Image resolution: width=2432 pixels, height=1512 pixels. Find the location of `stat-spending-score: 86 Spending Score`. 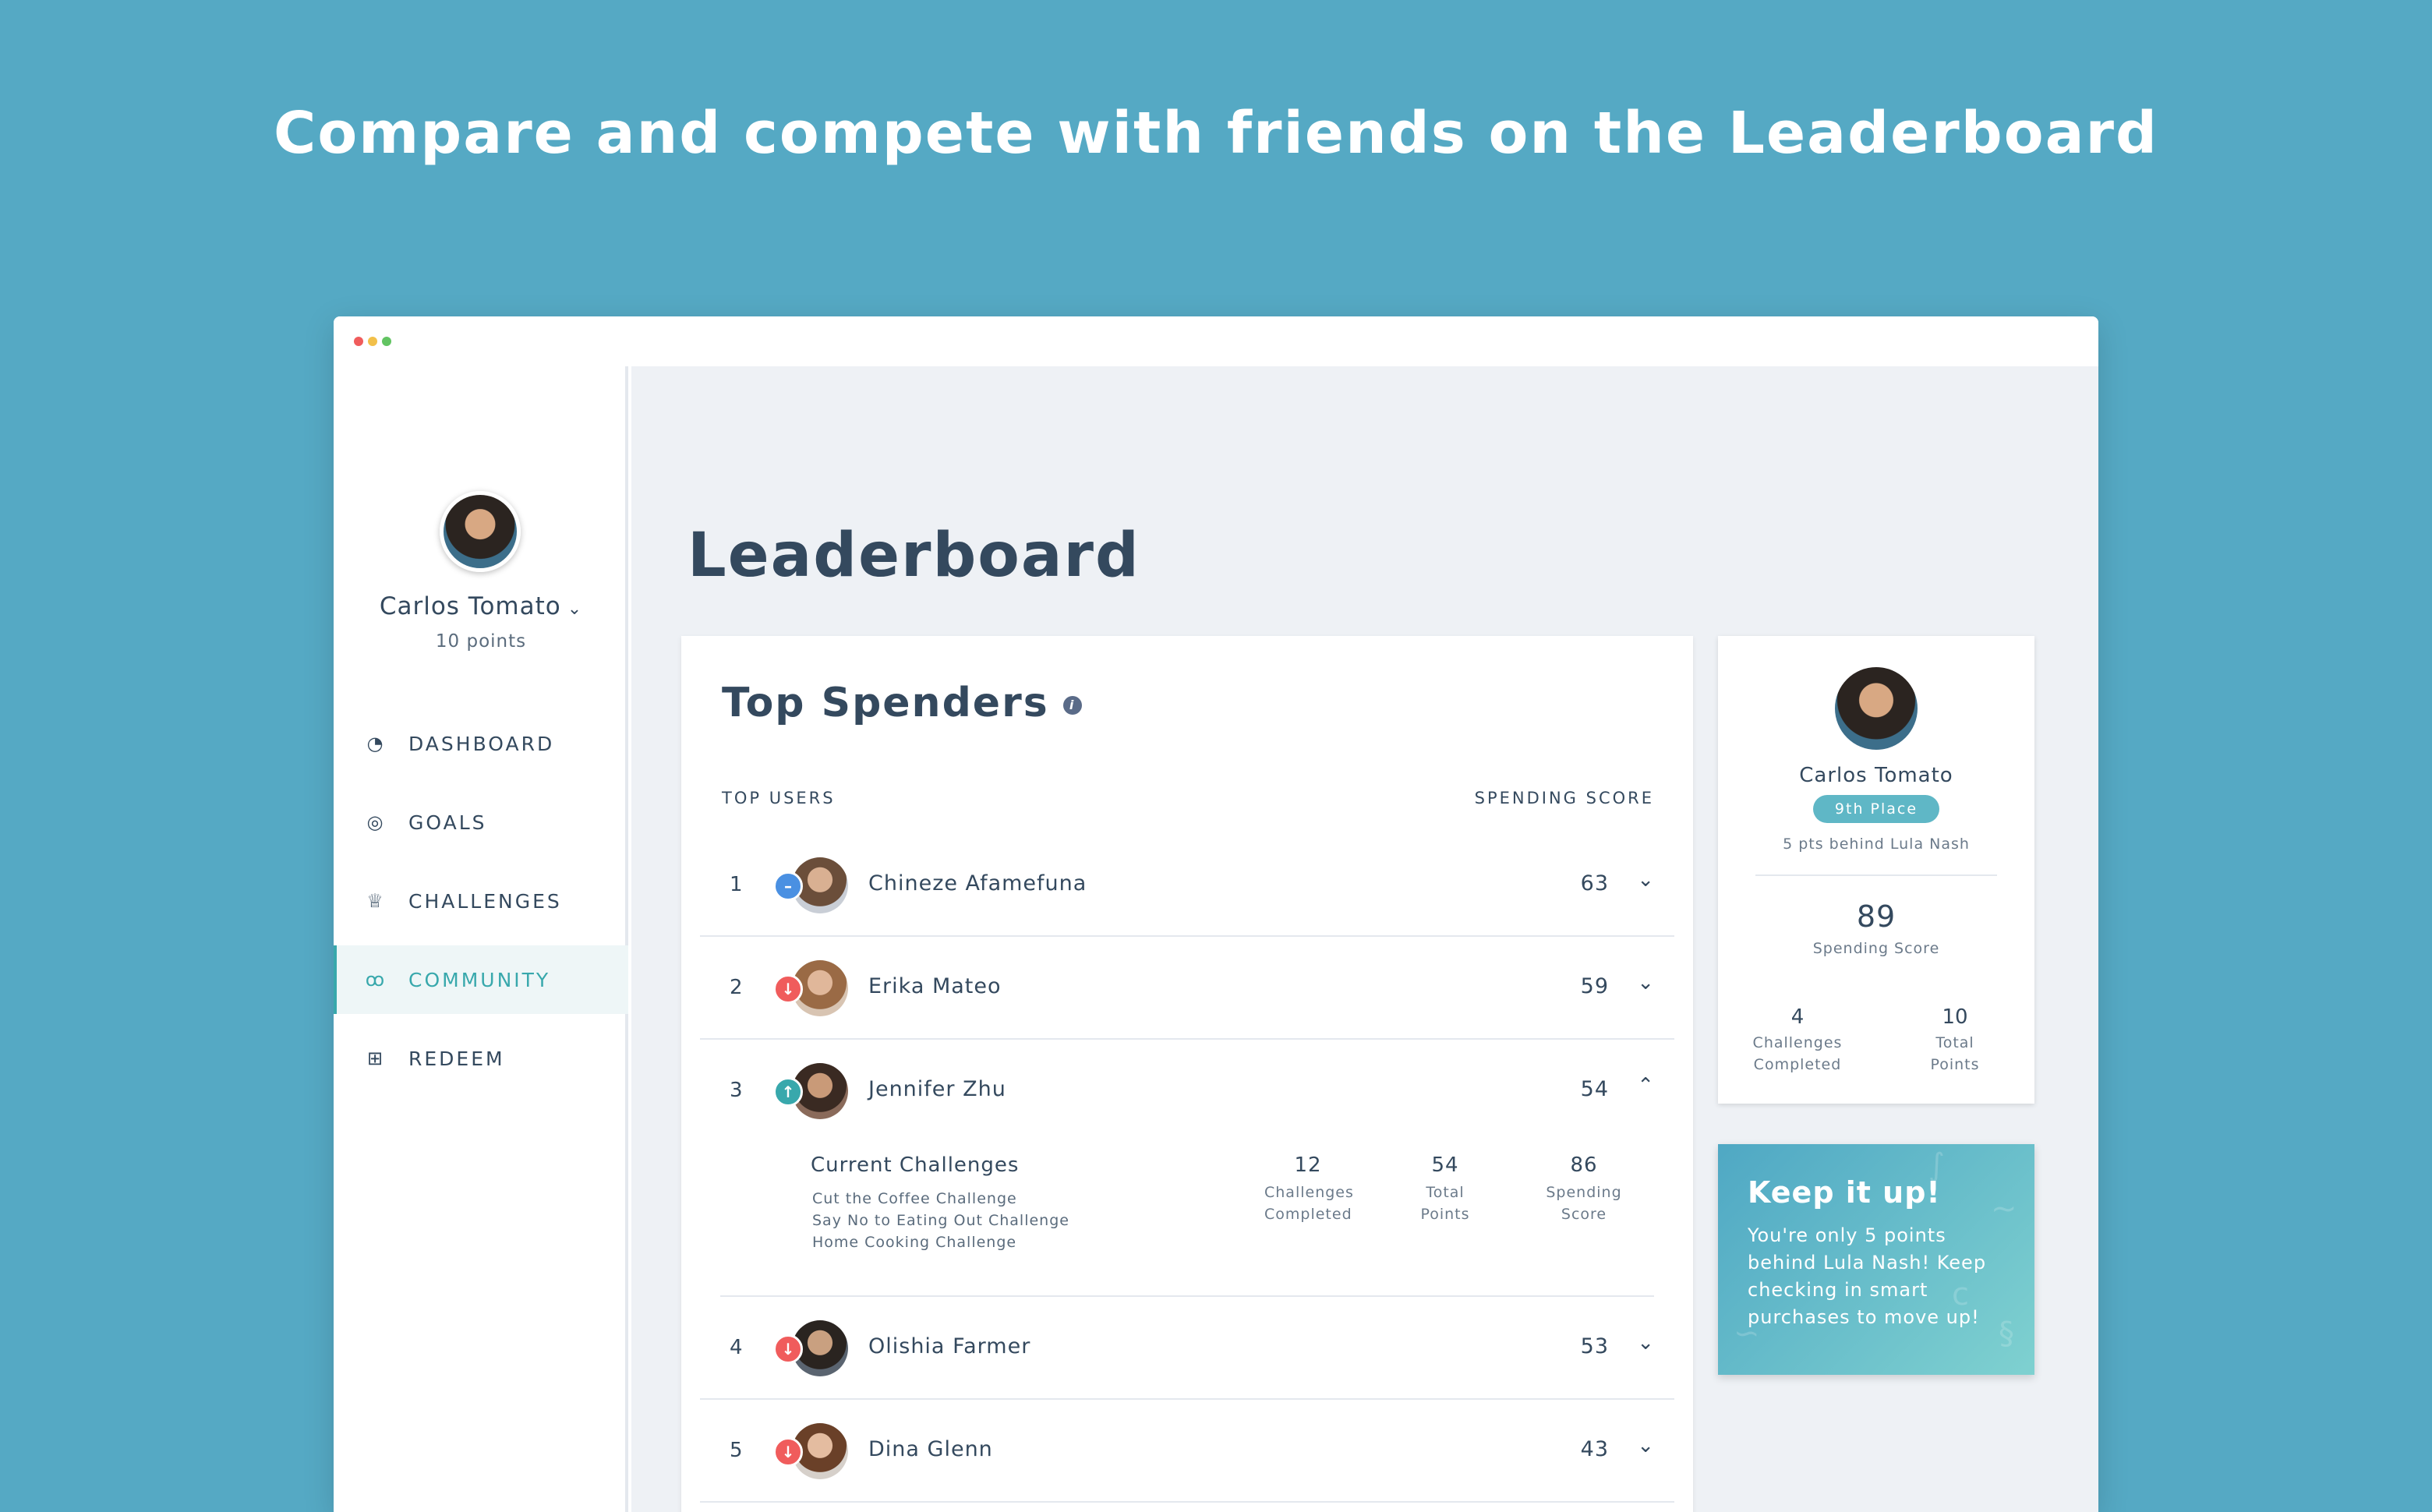

stat-spending-score: 86 Spending Score is located at coordinates (1584, 1189).